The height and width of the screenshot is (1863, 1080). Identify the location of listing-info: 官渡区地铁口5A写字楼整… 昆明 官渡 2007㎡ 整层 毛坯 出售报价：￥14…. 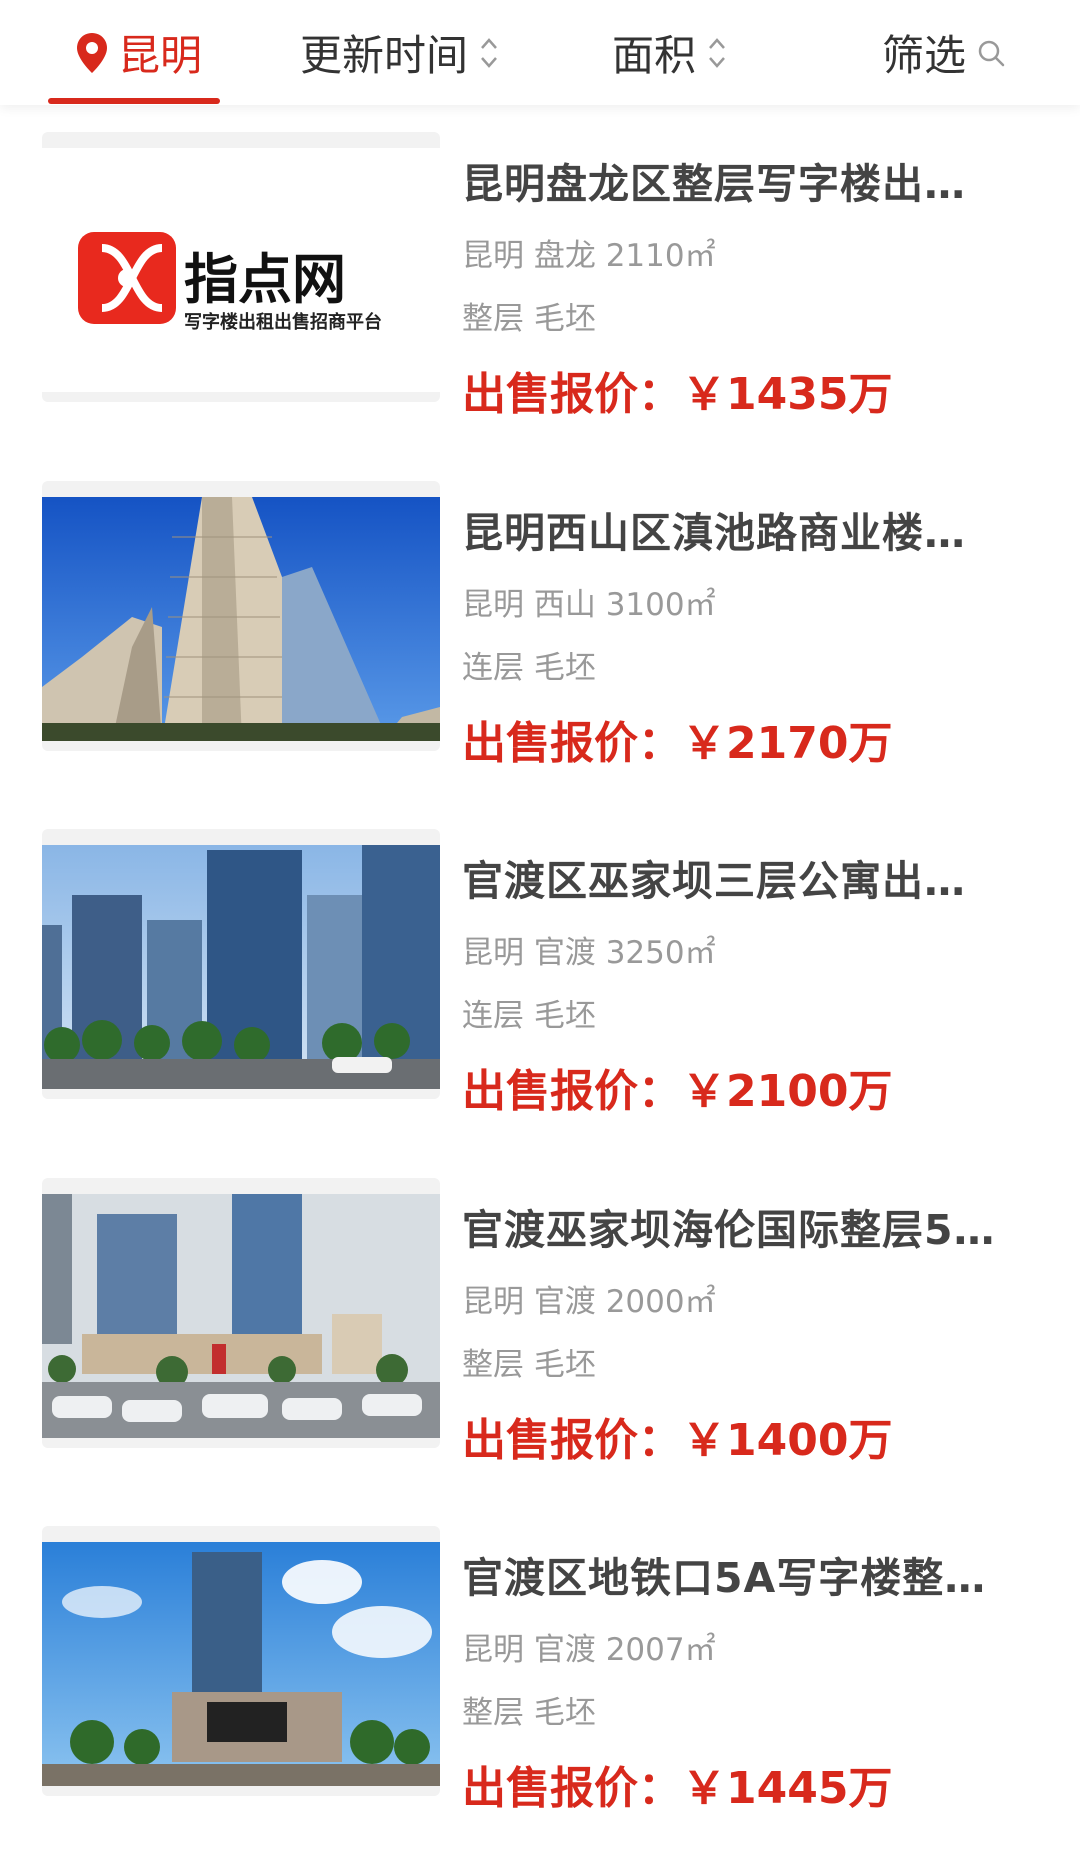
(757, 1670).